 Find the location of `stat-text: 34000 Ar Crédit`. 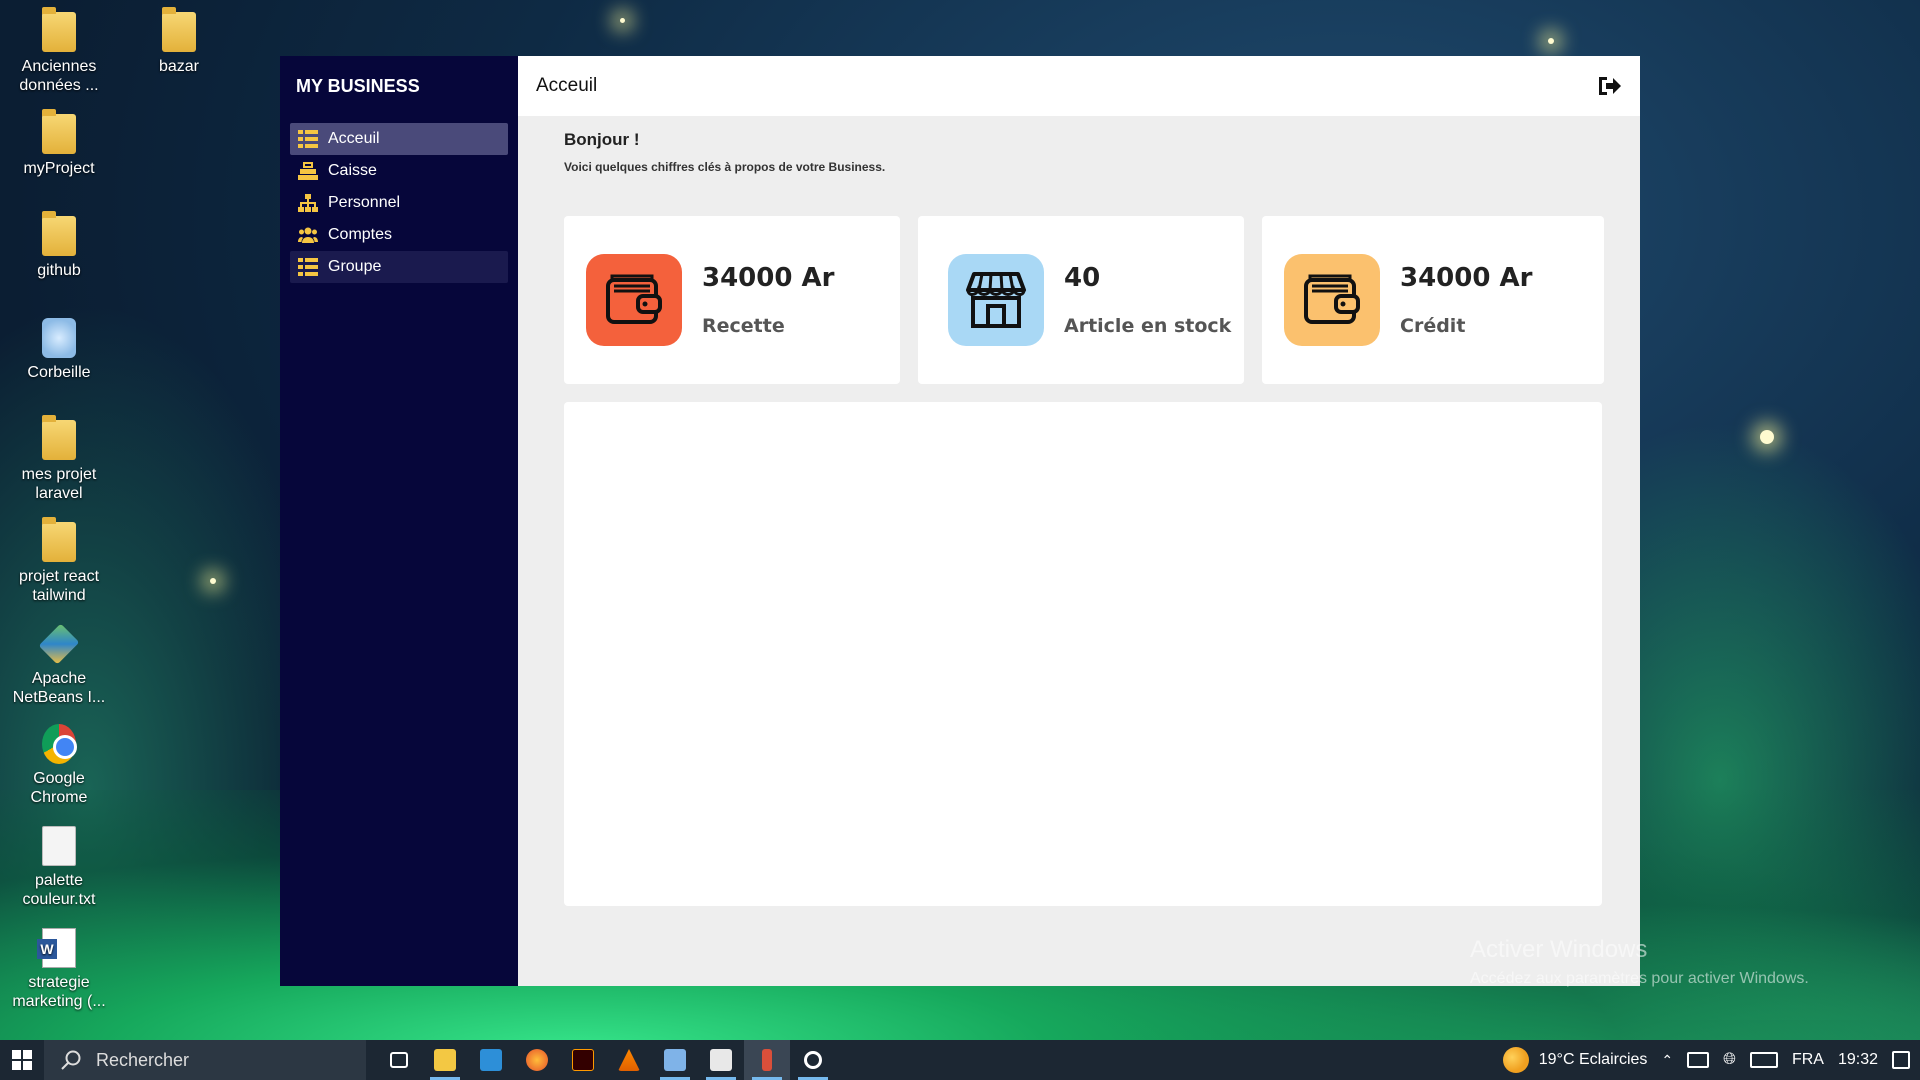

stat-text: 34000 Ar Crédit is located at coordinates (1466, 300).